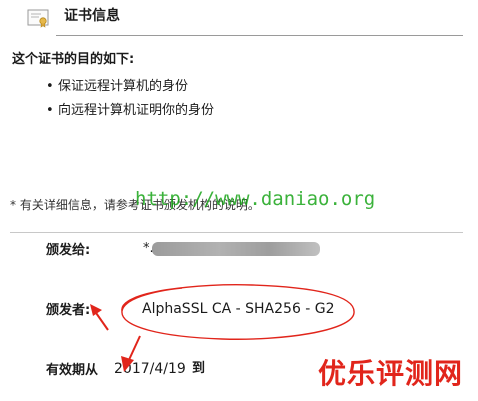 The height and width of the screenshot is (401, 478). What do you see at coordinates (391, 373) in the screenshot?
I see `brand-watermark: 优乐评测网` at bounding box center [391, 373].